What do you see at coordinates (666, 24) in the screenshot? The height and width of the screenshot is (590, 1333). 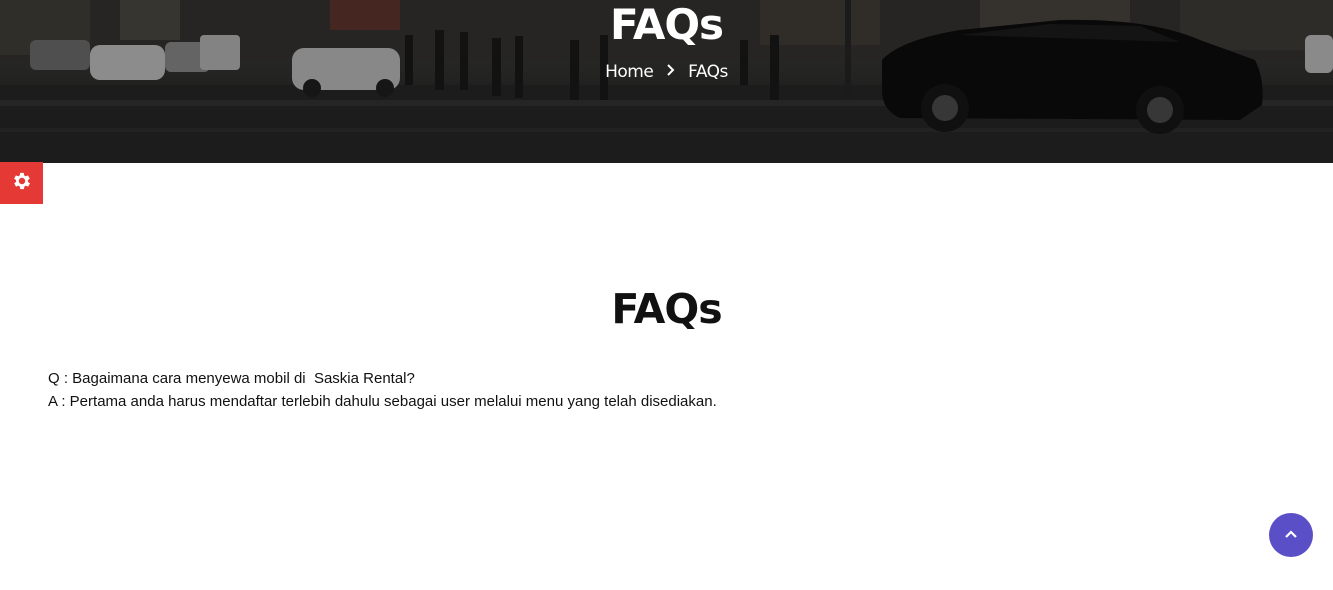 I see `hero-title: FAQs` at bounding box center [666, 24].